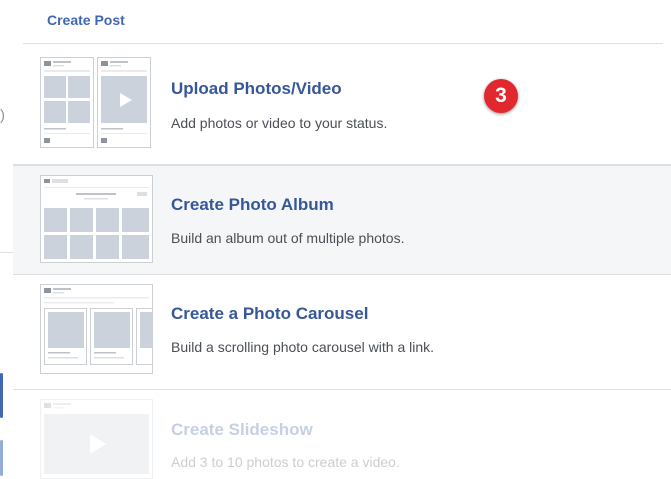 The image size is (671, 479). I want to click on left-background-panel: ), so click(6, 238).